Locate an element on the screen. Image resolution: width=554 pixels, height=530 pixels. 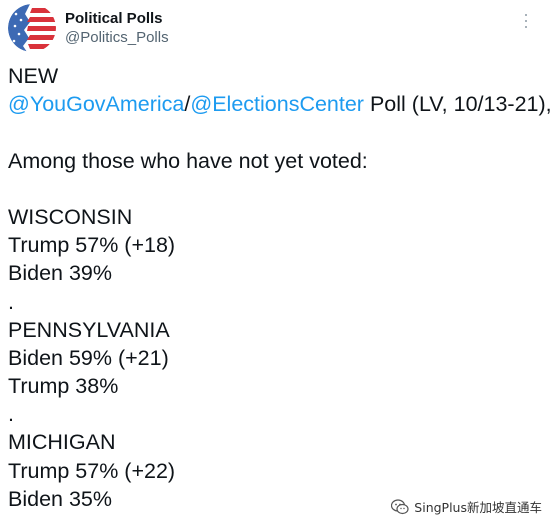
author-handle: @Politics_Polls is located at coordinates (117, 37).